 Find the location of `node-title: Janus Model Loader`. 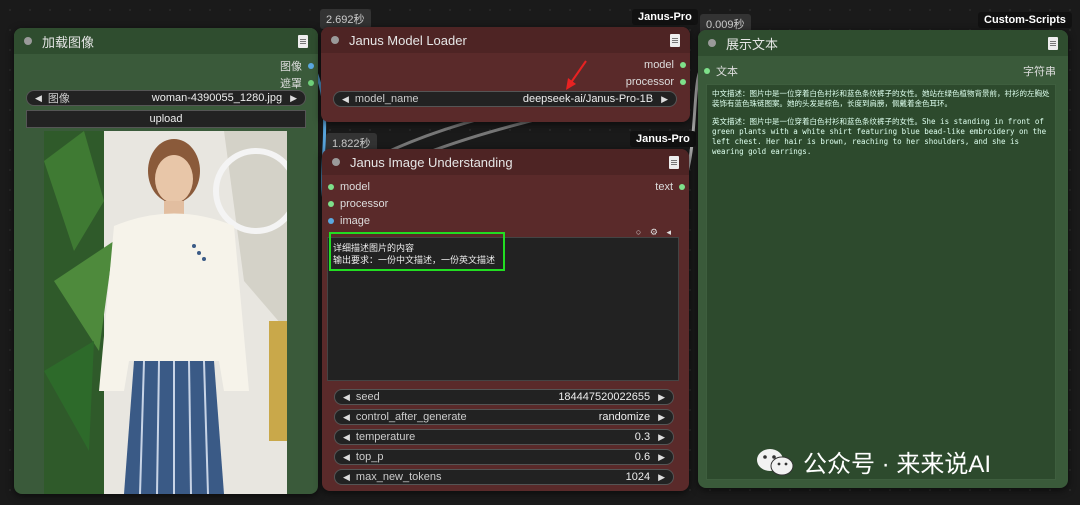

node-title: Janus Model Loader is located at coordinates (408, 40).